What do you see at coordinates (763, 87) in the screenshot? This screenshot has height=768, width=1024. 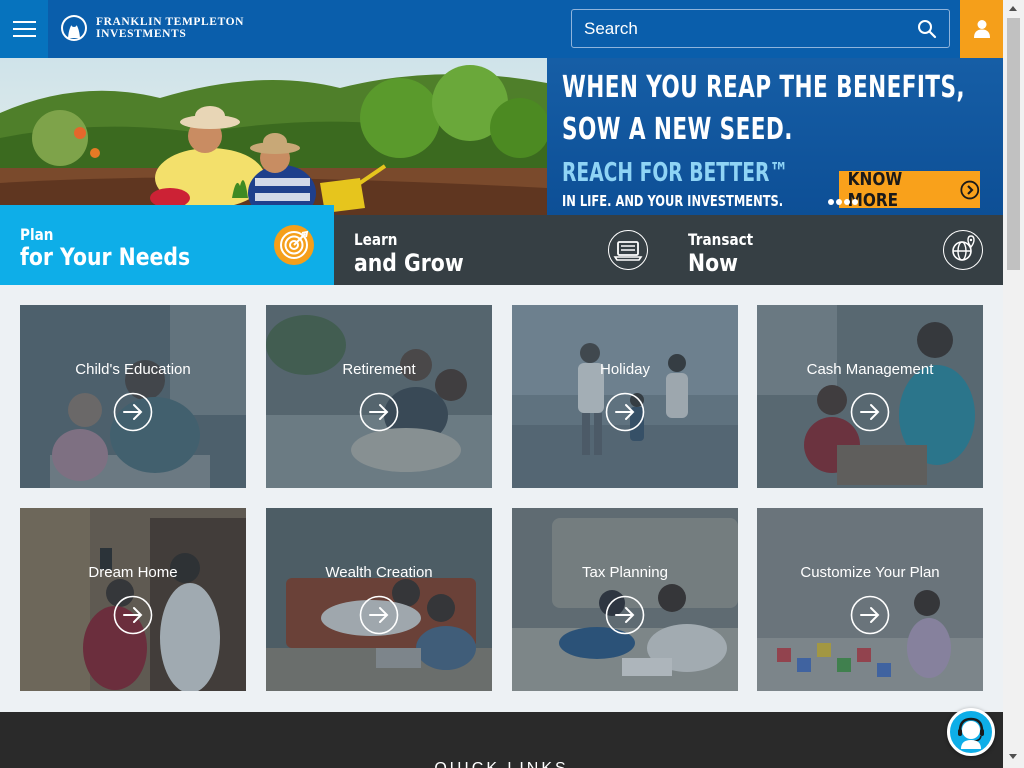 I see `banner-headline-1: WHEN YOU REAP THE BENEFITS,` at bounding box center [763, 87].